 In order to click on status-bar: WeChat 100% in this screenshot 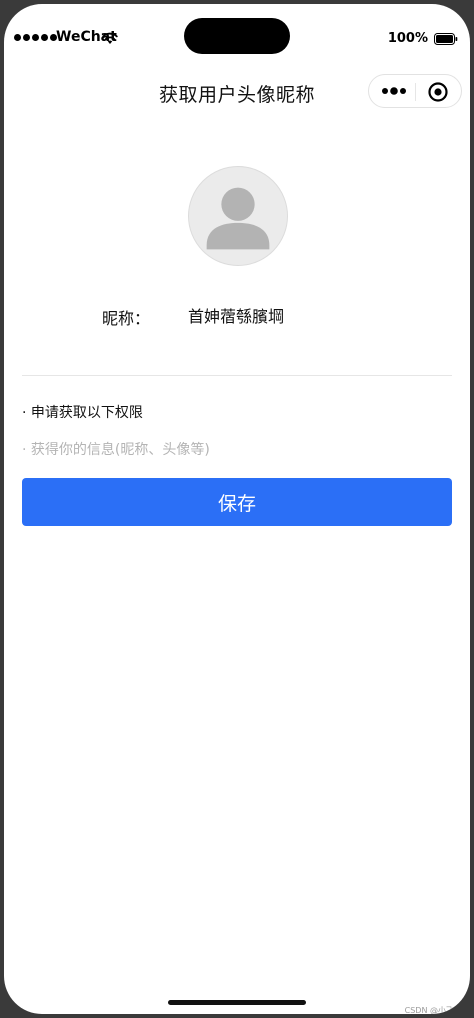, I will do `click(237, 36)`.